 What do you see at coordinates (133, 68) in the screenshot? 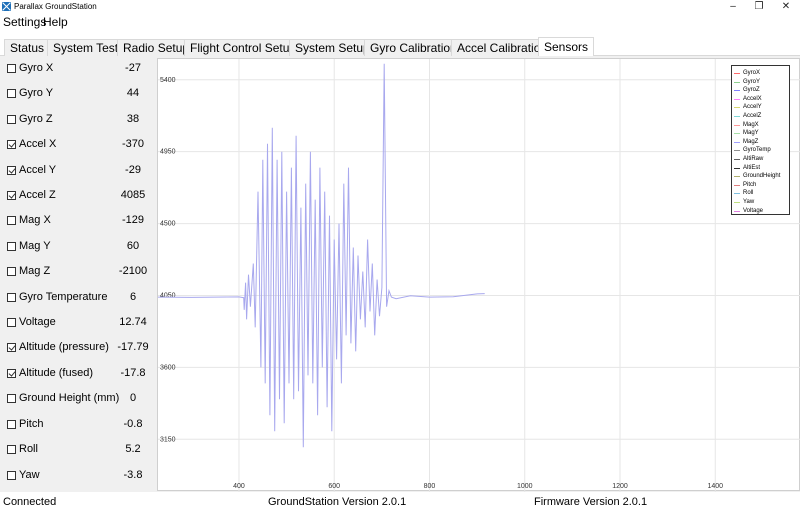
I see `sensor-value: -27` at bounding box center [133, 68].